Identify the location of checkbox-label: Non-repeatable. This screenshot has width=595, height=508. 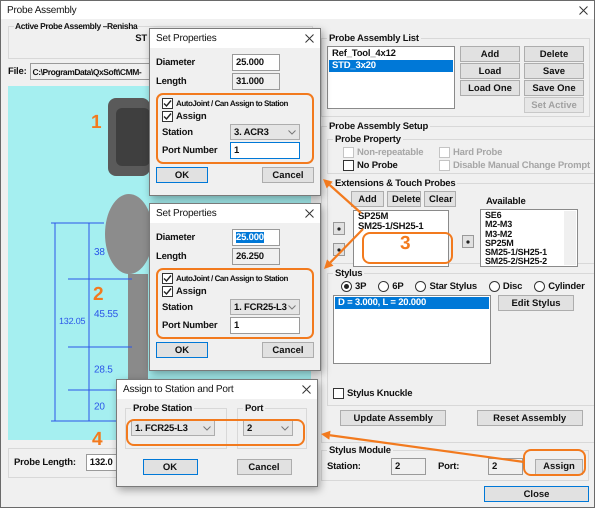
(390, 152).